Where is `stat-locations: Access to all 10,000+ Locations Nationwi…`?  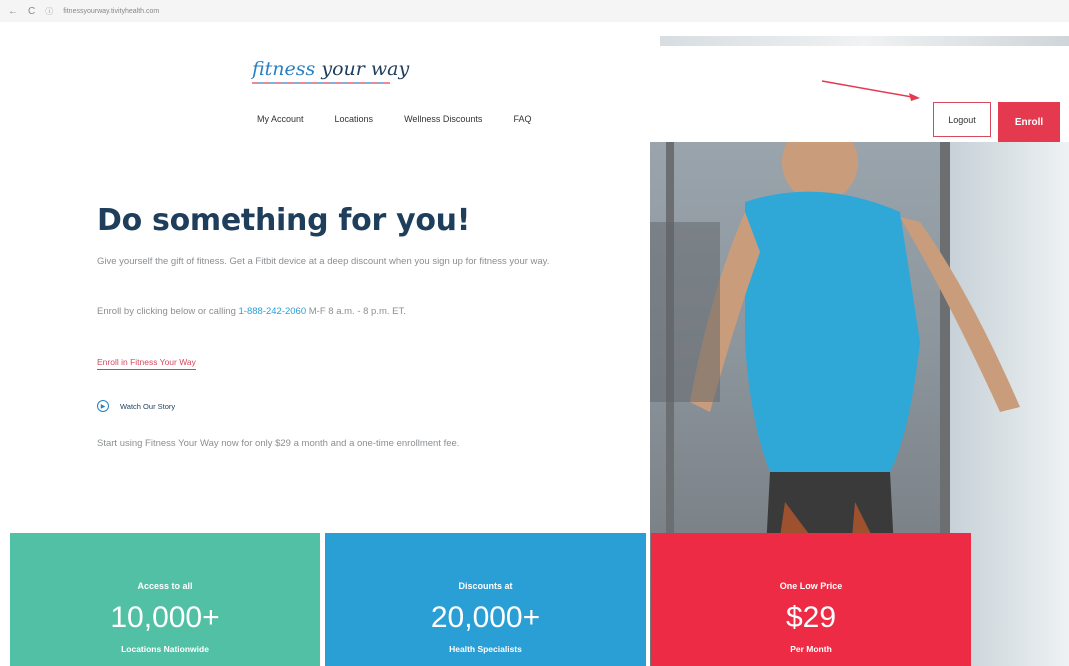 stat-locations: Access to all 10,000+ Locations Nationwi… is located at coordinates (165, 599).